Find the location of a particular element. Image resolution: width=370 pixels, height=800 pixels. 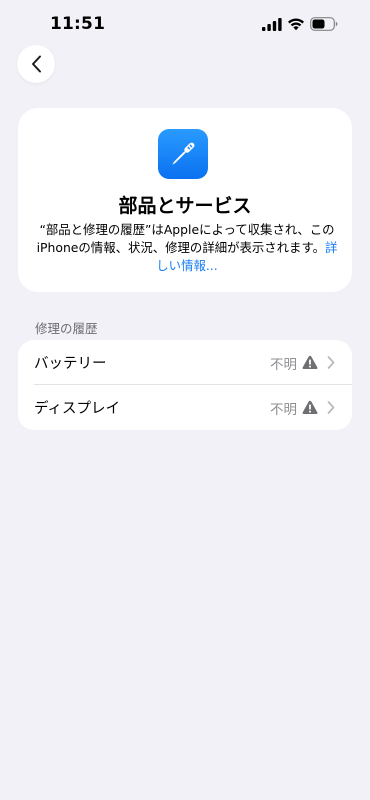

wifi-icon is located at coordinates (296, 24).